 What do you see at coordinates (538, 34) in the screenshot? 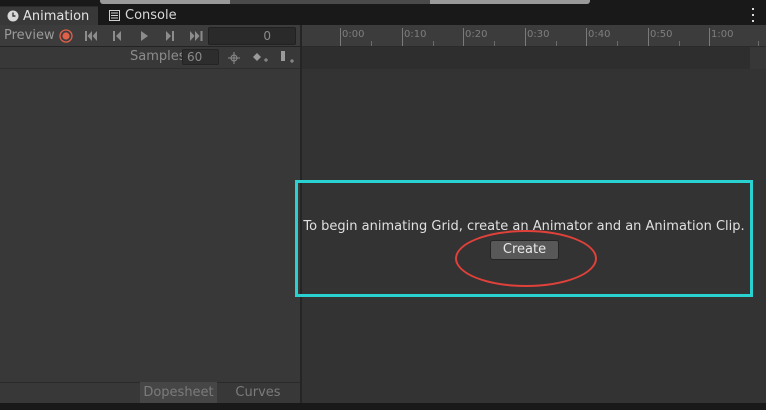
I see `timeline-tick-label: 0:30` at bounding box center [538, 34].